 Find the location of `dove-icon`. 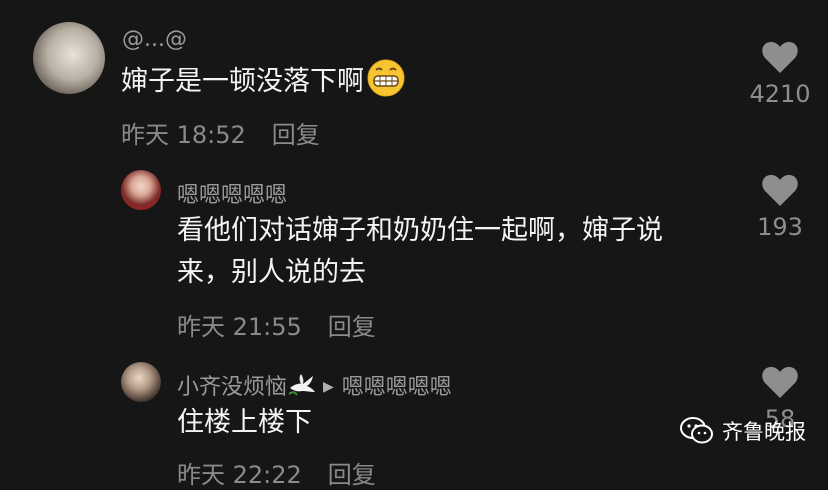

dove-icon is located at coordinates (302, 388).